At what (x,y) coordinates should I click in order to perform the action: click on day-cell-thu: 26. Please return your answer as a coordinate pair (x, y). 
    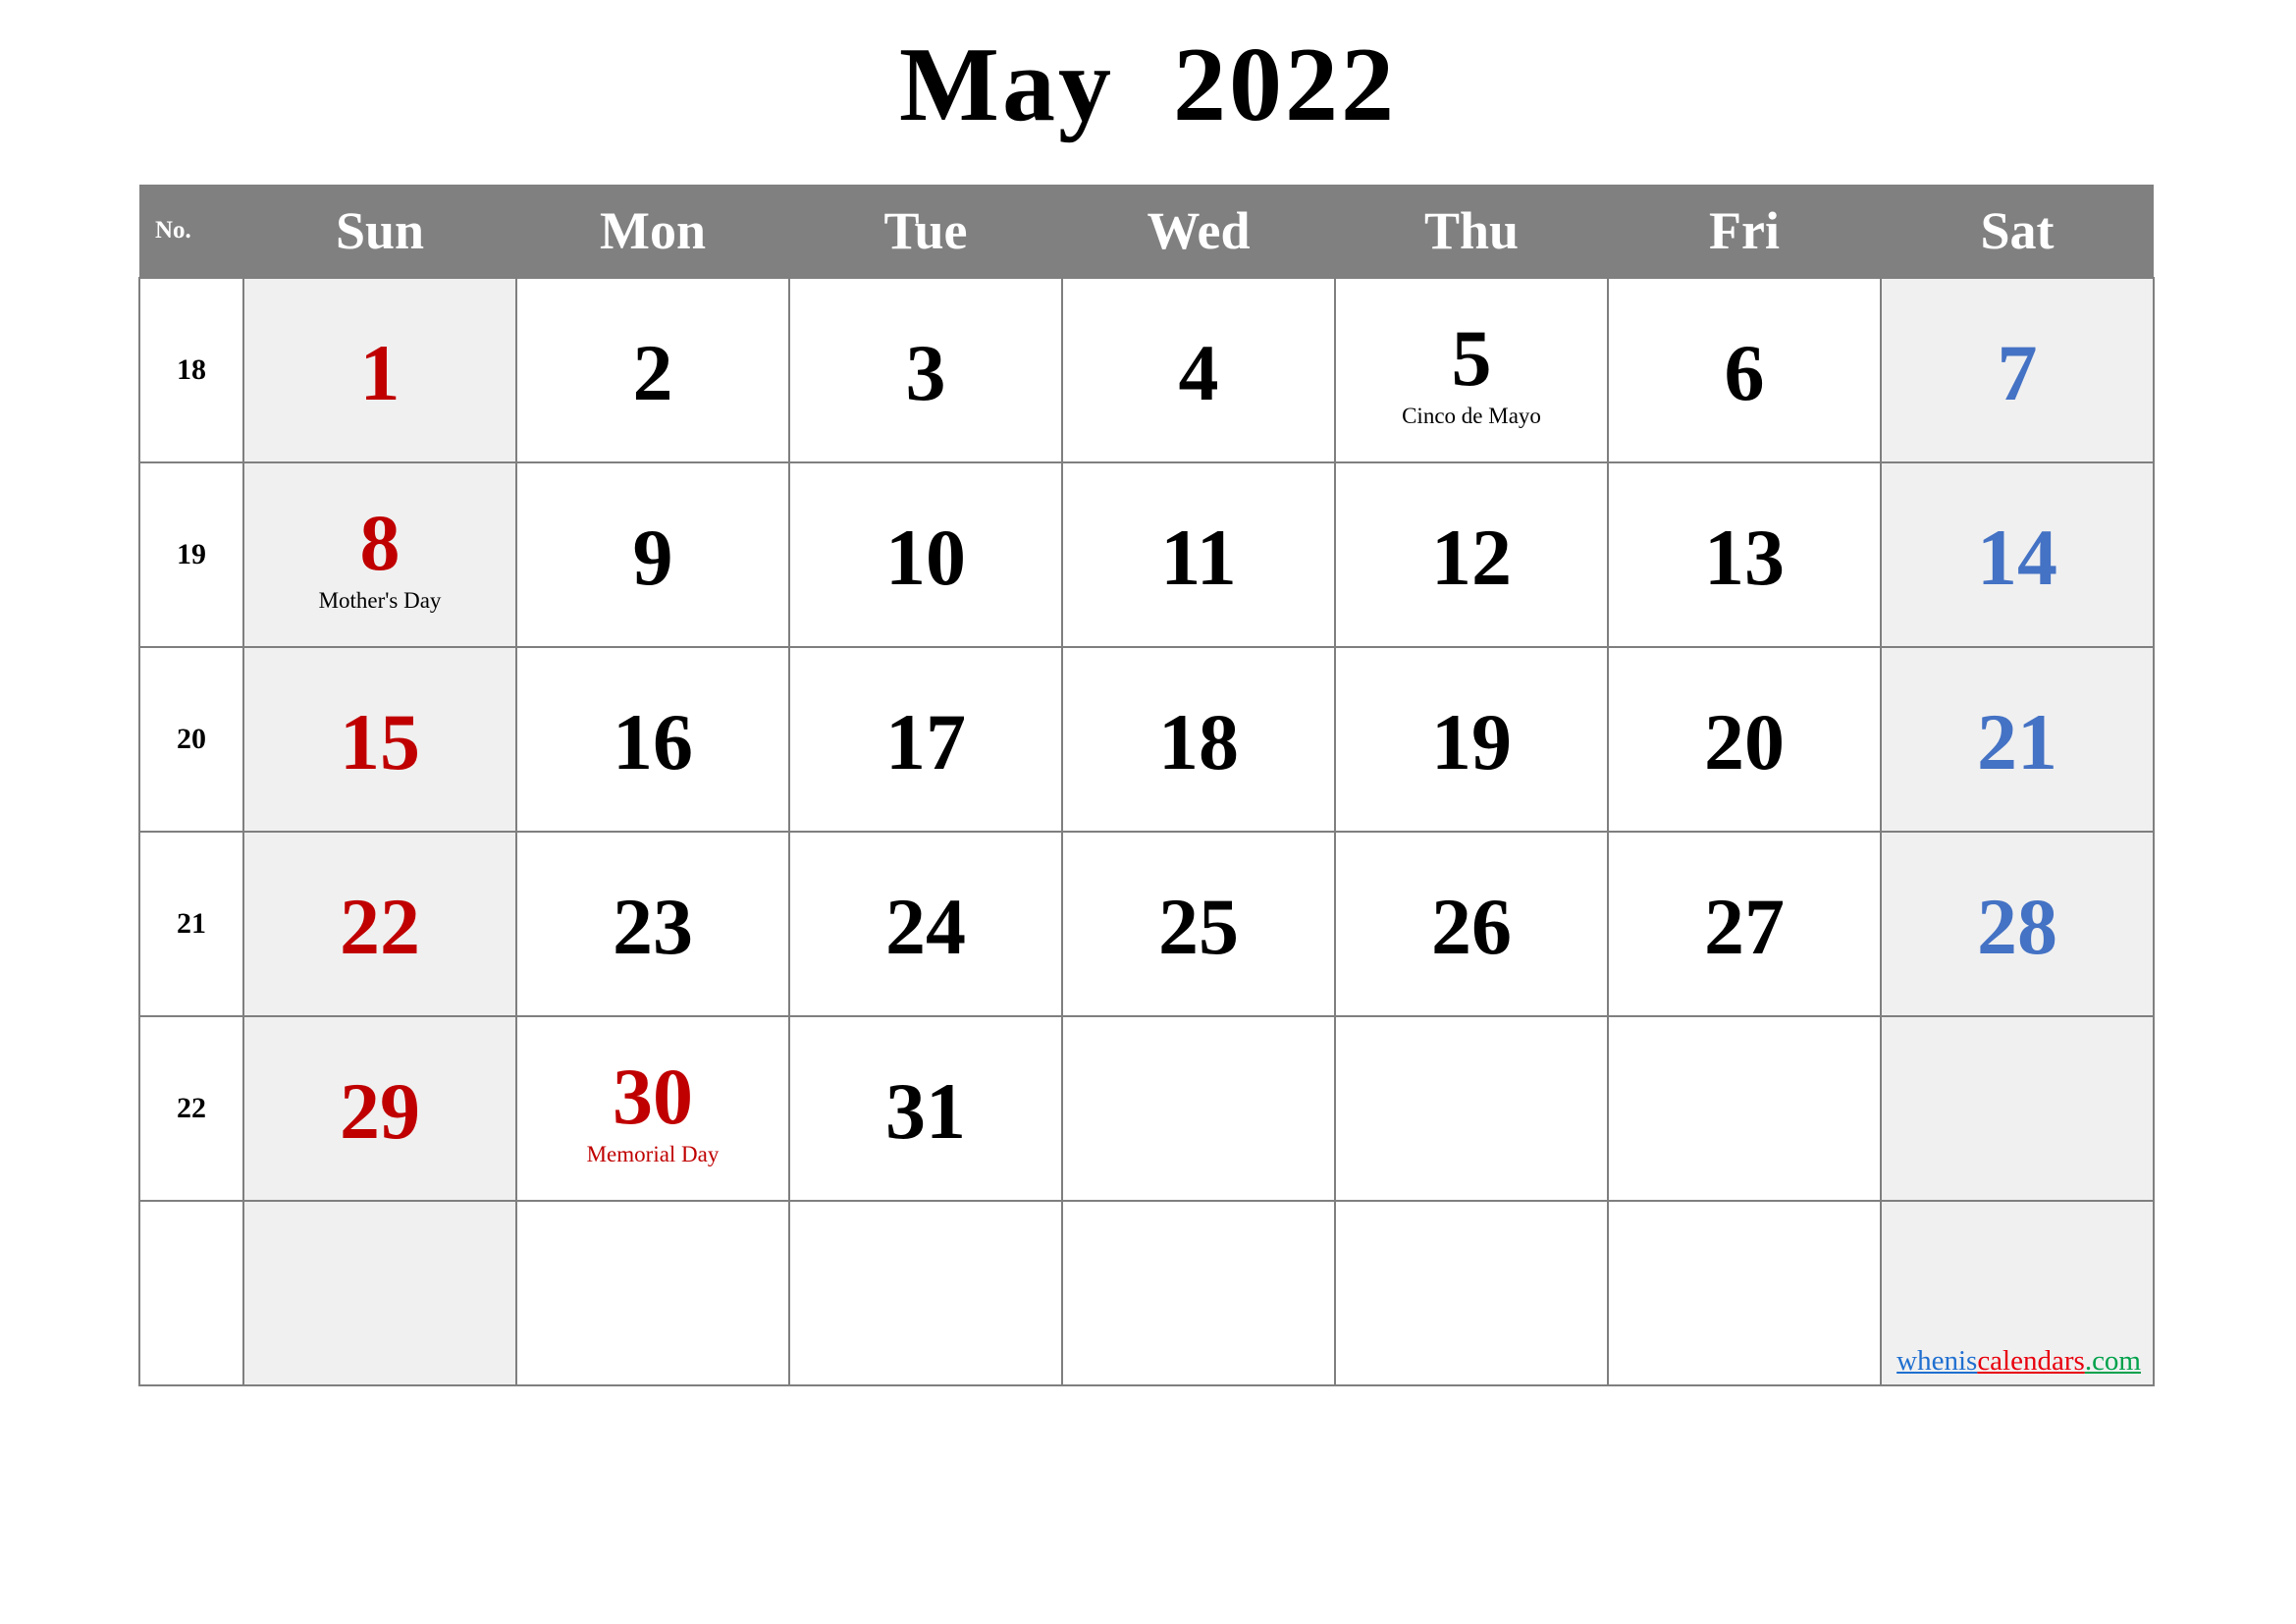
    Looking at the image, I should click on (1471, 924).